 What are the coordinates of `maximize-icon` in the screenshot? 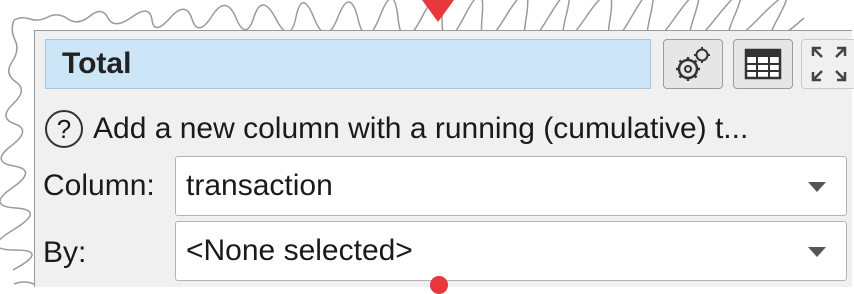 It's located at (829, 64).